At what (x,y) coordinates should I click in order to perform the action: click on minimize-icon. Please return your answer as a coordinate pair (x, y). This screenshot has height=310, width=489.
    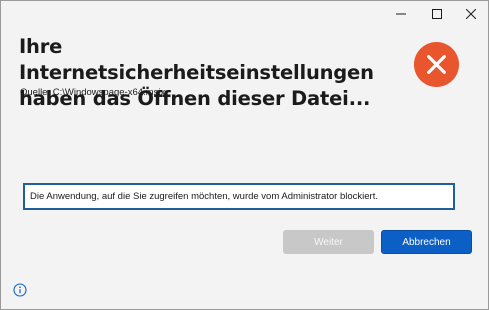
    Looking at the image, I should click on (401, 14).